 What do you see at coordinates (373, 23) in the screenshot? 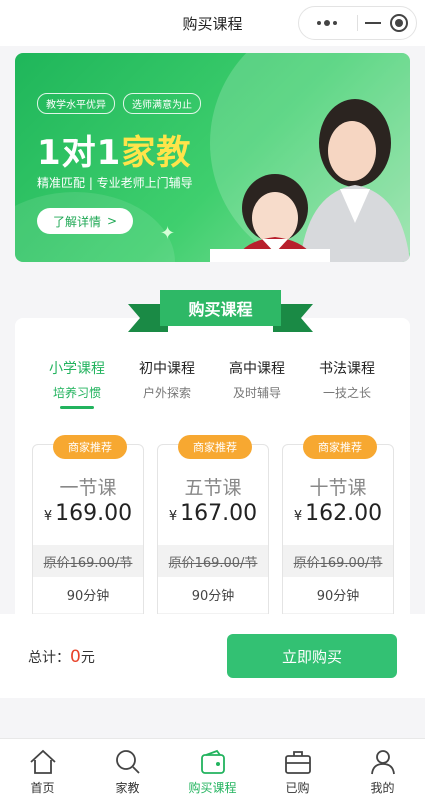
I see `minus-icon` at bounding box center [373, 23].